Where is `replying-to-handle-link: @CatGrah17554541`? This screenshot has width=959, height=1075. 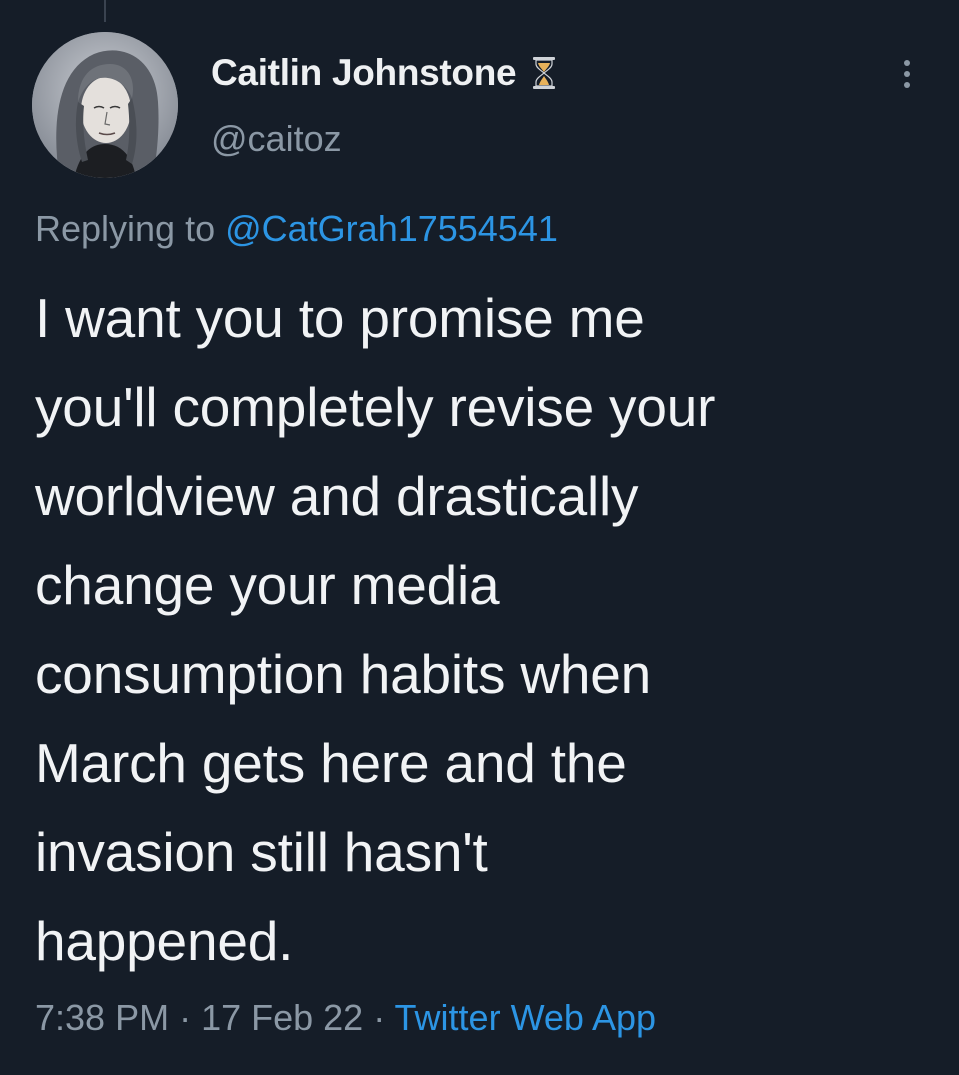
replying-to-handle-link: @CatGrah17554541 is located at coordinates (391, 228).